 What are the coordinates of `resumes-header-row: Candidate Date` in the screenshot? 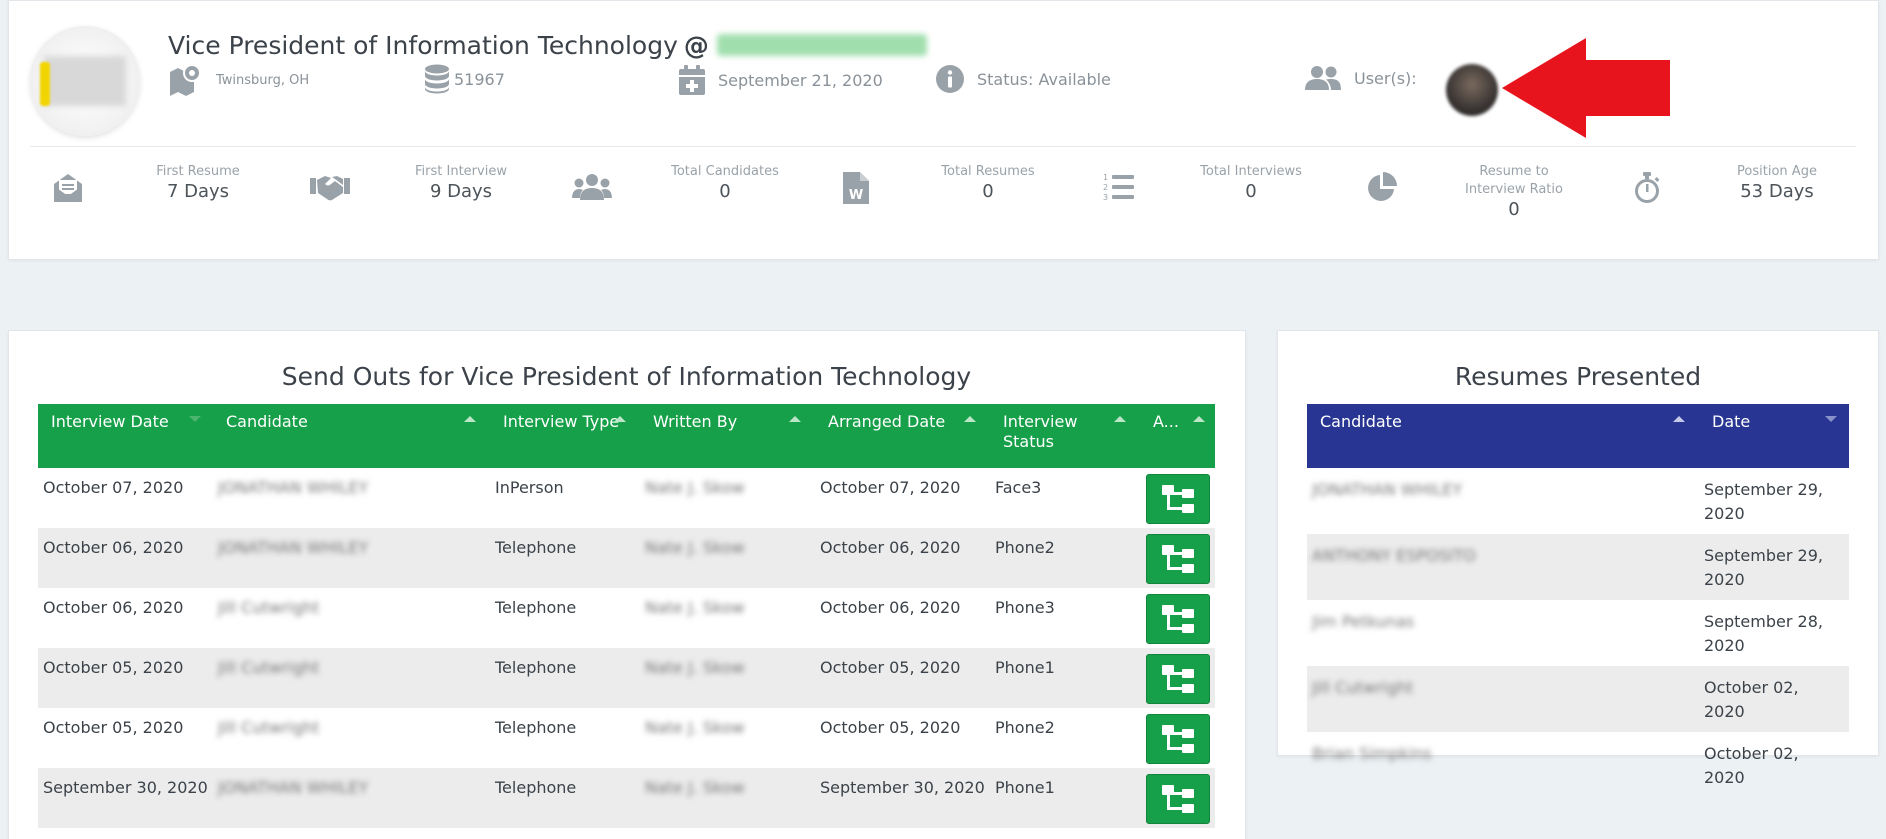 It's located at (1578, 436).